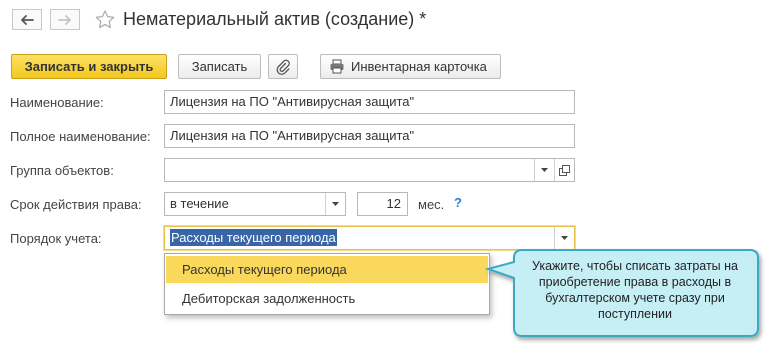 Image resolution: width=771 pixels, height=346 pixels. I want to click on validity-mode-dropdown-button, so click(335, 204).